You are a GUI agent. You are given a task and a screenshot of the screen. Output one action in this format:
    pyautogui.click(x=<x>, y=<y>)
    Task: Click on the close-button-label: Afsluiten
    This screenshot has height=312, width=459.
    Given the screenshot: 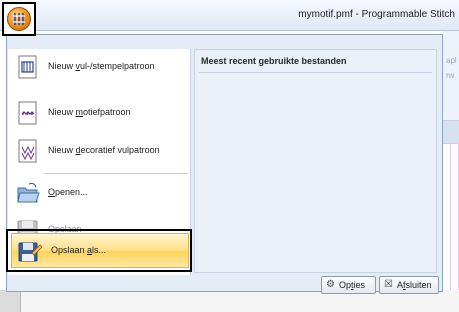 What is the action you would take?
    pyautogui.click(x=414, y=285)
    